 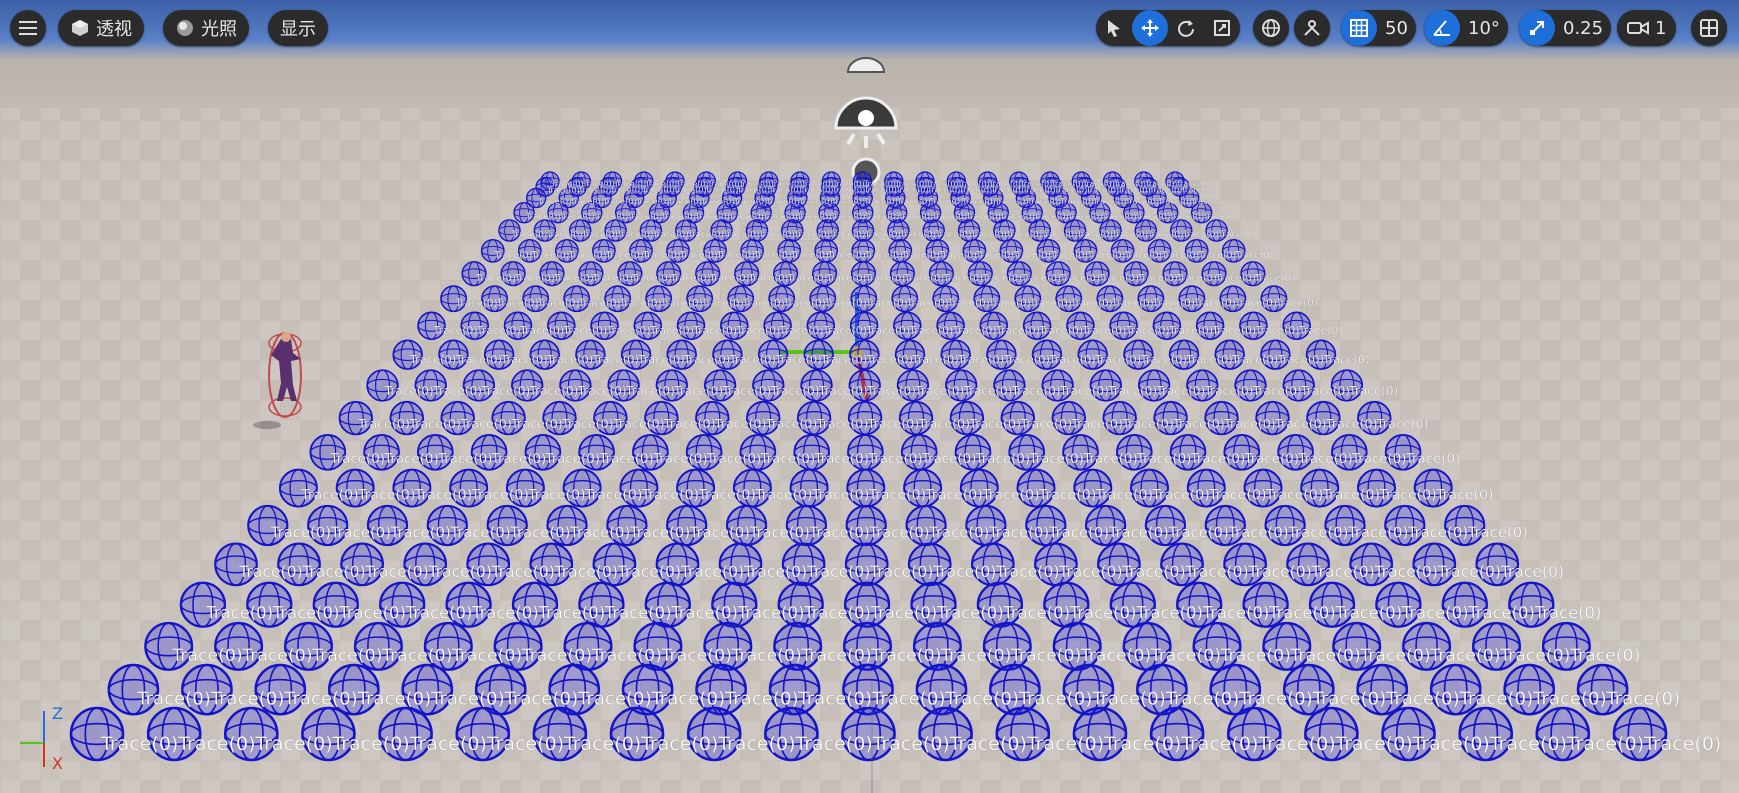 I want to click on show-flags-button: 显示, so click(x=298, y=28).